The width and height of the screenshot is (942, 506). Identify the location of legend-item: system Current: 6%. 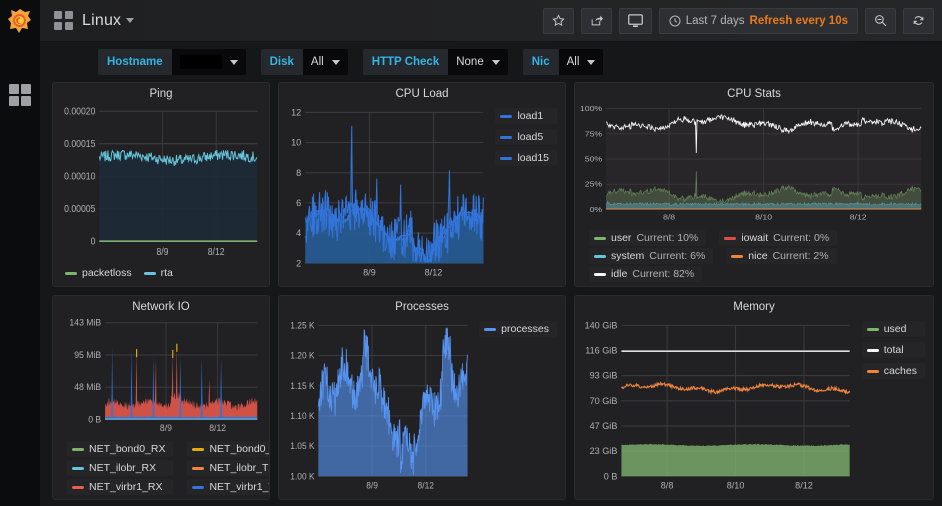
(651, 256).